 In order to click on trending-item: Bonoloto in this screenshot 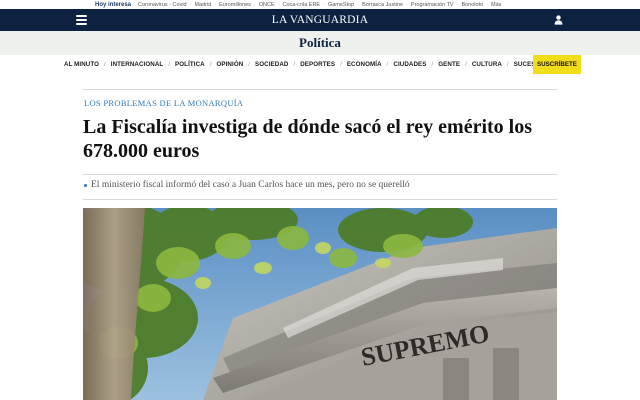, I will do `click(472, 5)`.